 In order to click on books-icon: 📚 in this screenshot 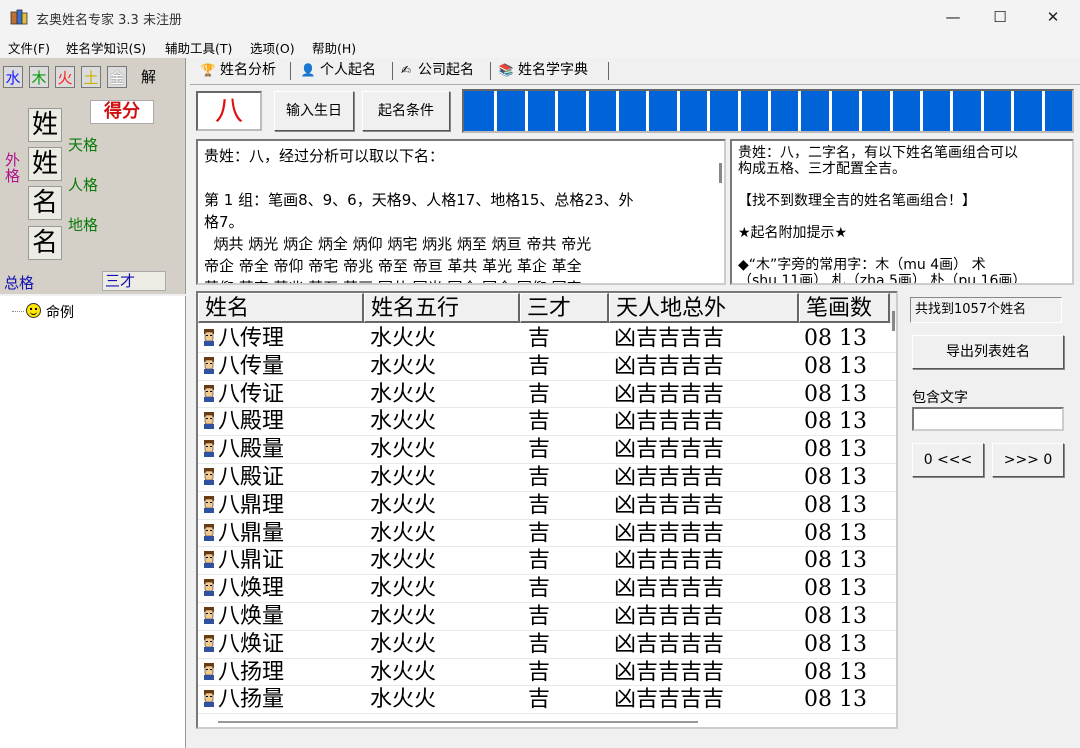, I will do `click(506, 70)`.